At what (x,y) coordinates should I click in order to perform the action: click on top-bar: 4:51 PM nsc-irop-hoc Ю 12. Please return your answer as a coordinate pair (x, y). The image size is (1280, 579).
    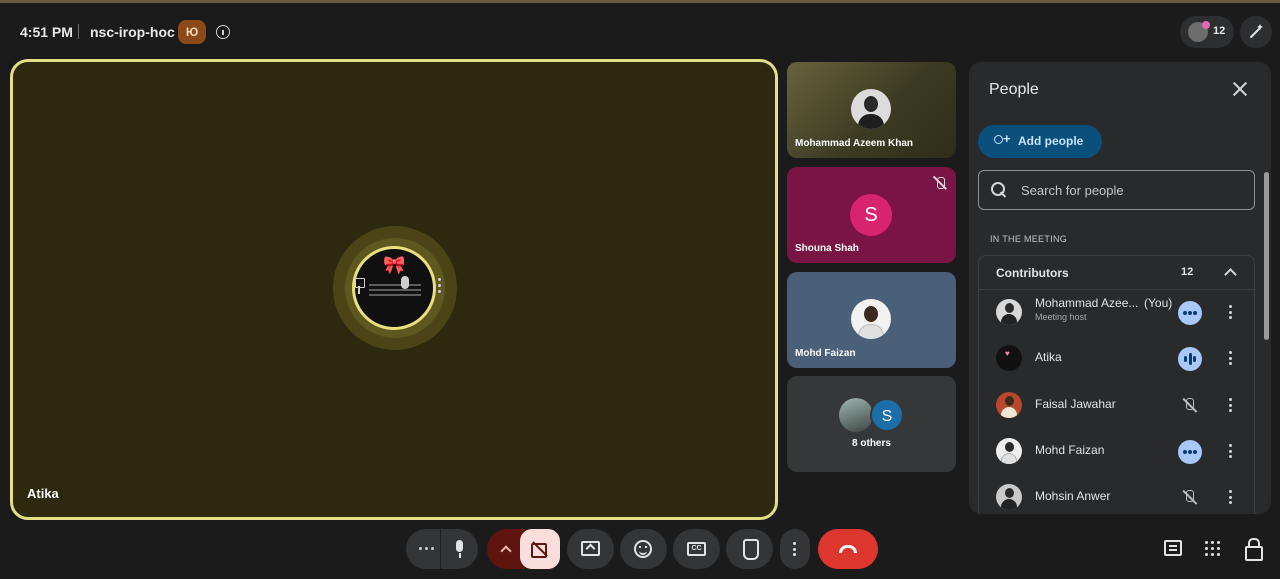
    Looking at the image, I should click on (640, 32).